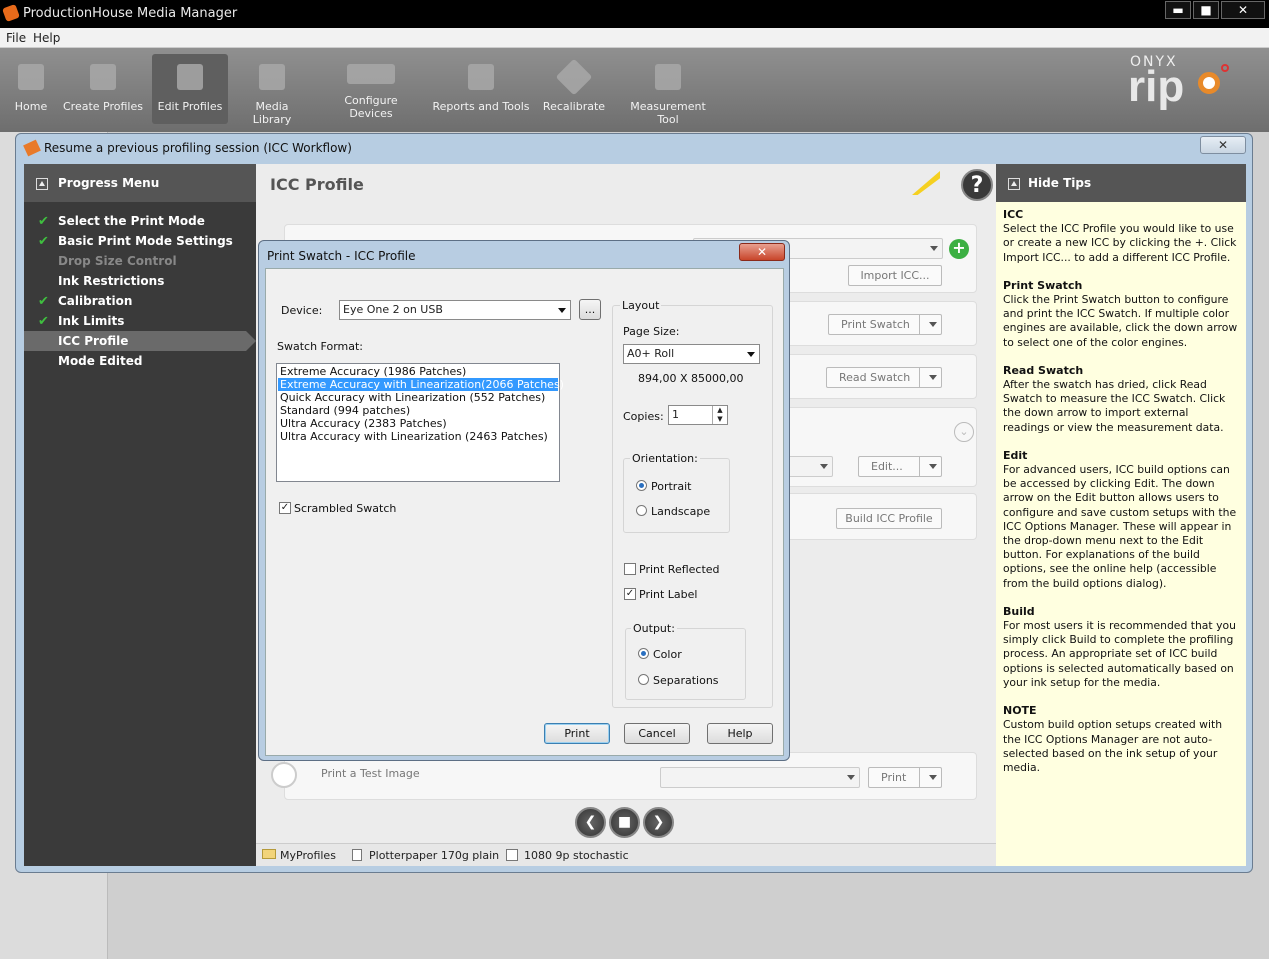 This screenshot has height=959, width=1269. Describe the element at coordinates (964, 432) in the screenshot. I see `expand-icon: ⌄` at that location.